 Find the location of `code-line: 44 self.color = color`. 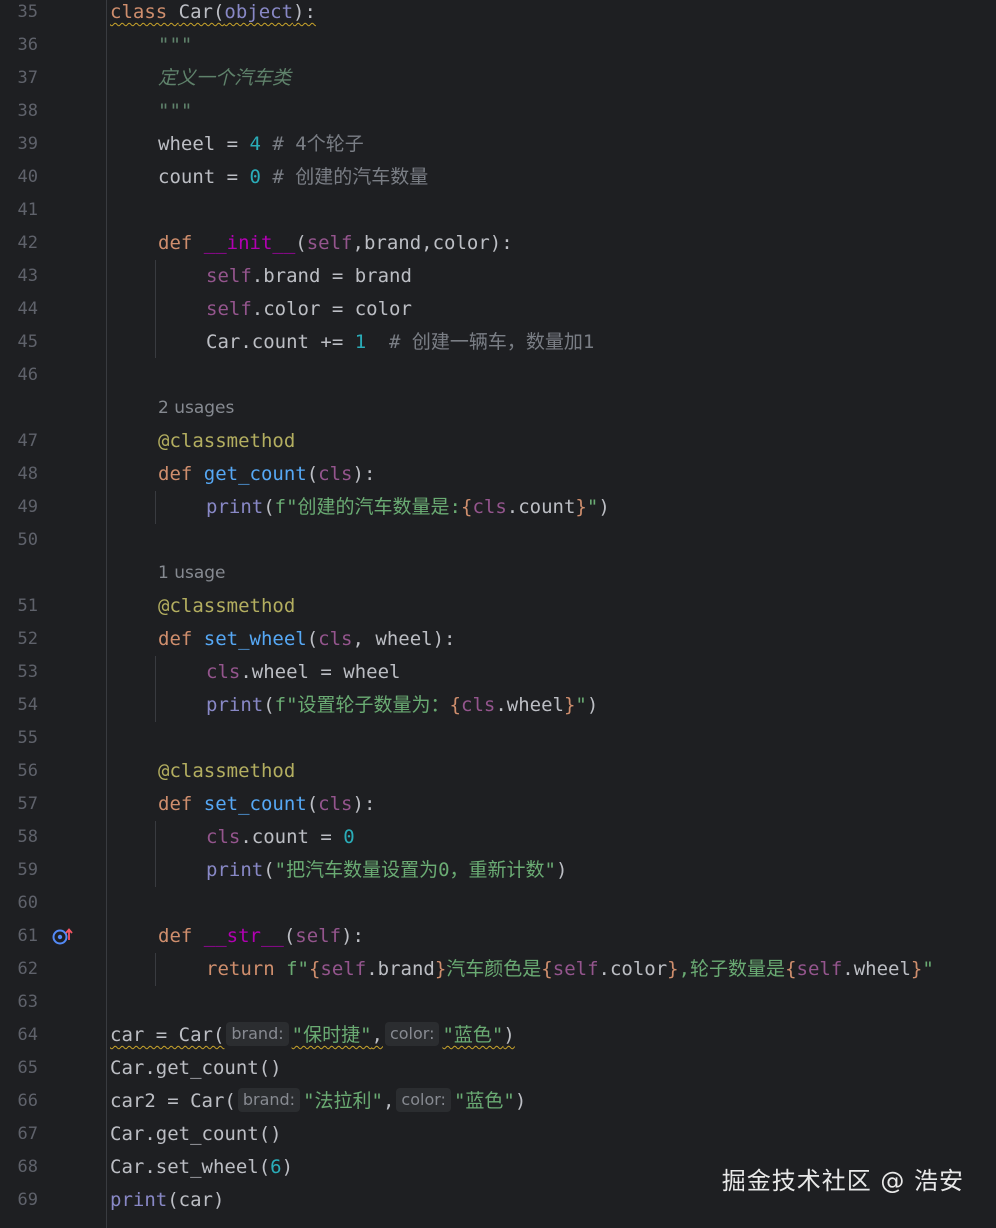

code-line: 44 self.color = color is located at coordinates (498, 309).